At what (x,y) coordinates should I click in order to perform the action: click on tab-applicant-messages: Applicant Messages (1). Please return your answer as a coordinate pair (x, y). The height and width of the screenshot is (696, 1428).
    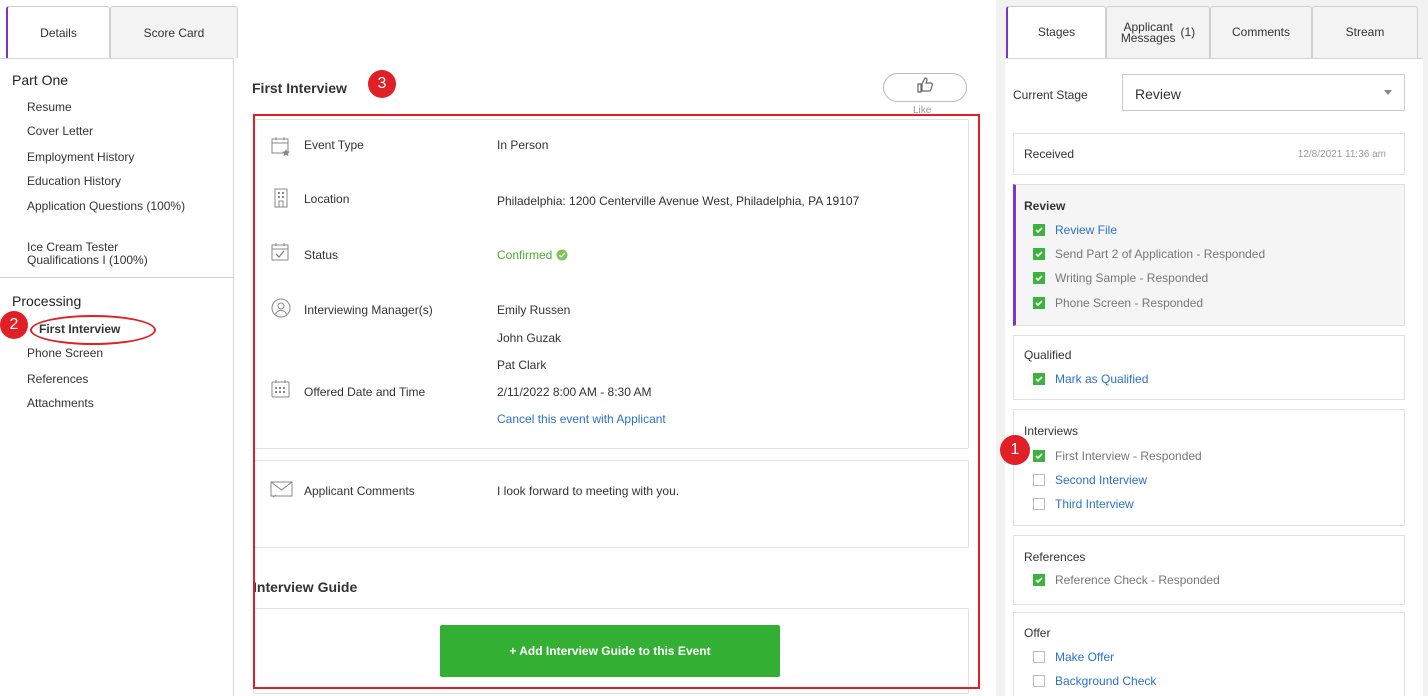
    Looking at the image, I should click on (1158, 32).